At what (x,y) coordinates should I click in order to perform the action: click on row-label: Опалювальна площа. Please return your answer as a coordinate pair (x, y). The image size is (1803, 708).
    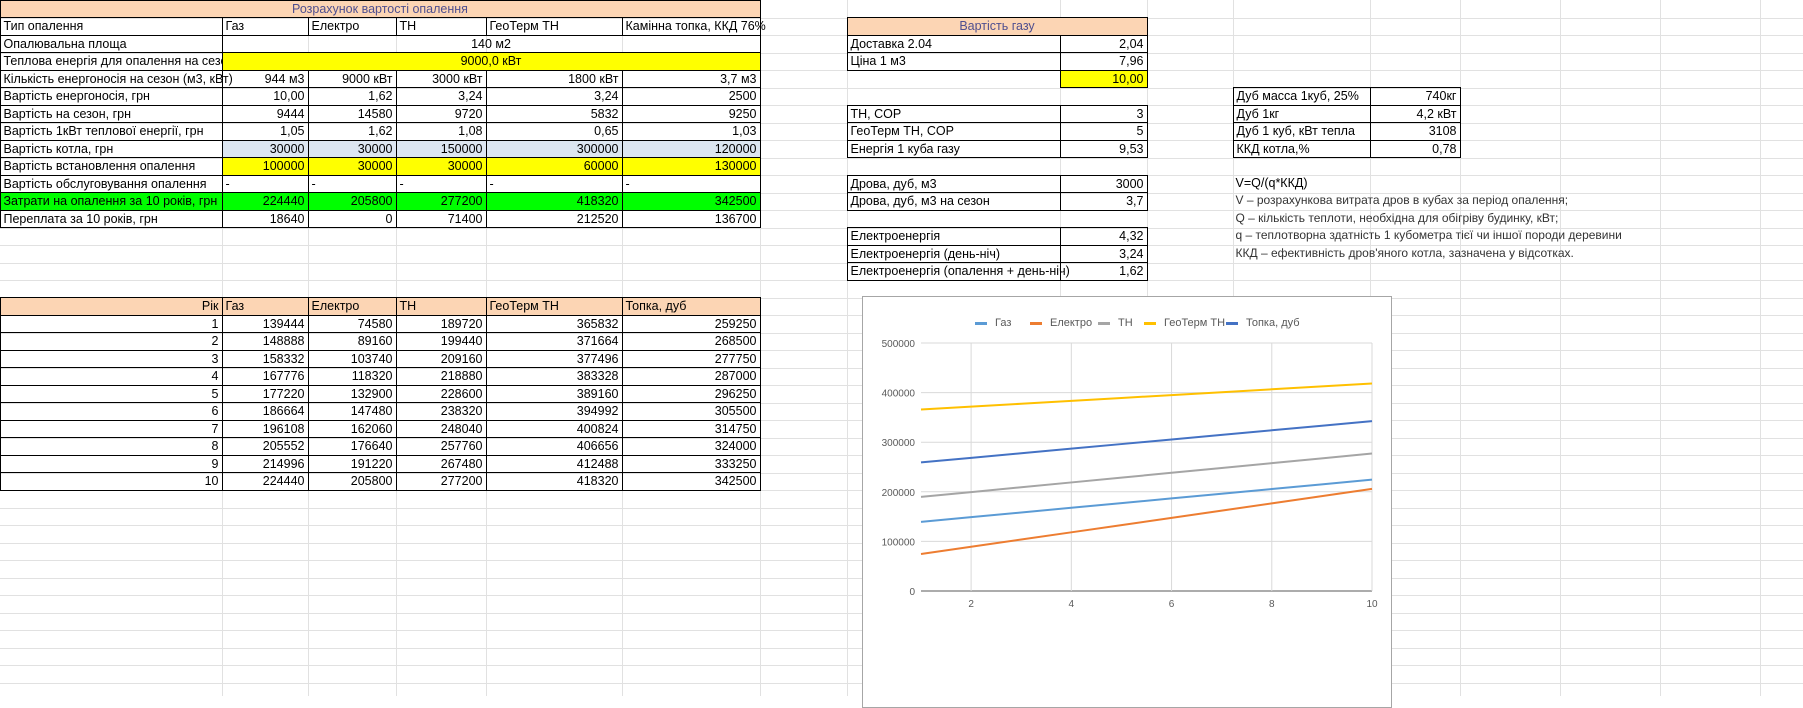
    Looking at the image, I should click on (111, 43).